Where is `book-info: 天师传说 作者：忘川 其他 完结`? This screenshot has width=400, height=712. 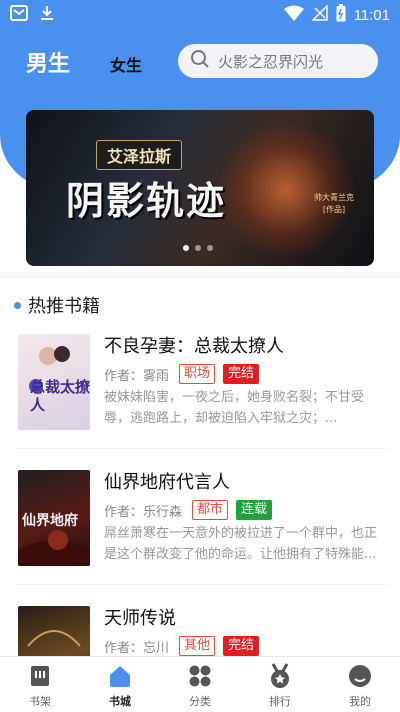
book-info: 天师传说 作者：忘川 其他 完结 is located at coordinates (245, 631).